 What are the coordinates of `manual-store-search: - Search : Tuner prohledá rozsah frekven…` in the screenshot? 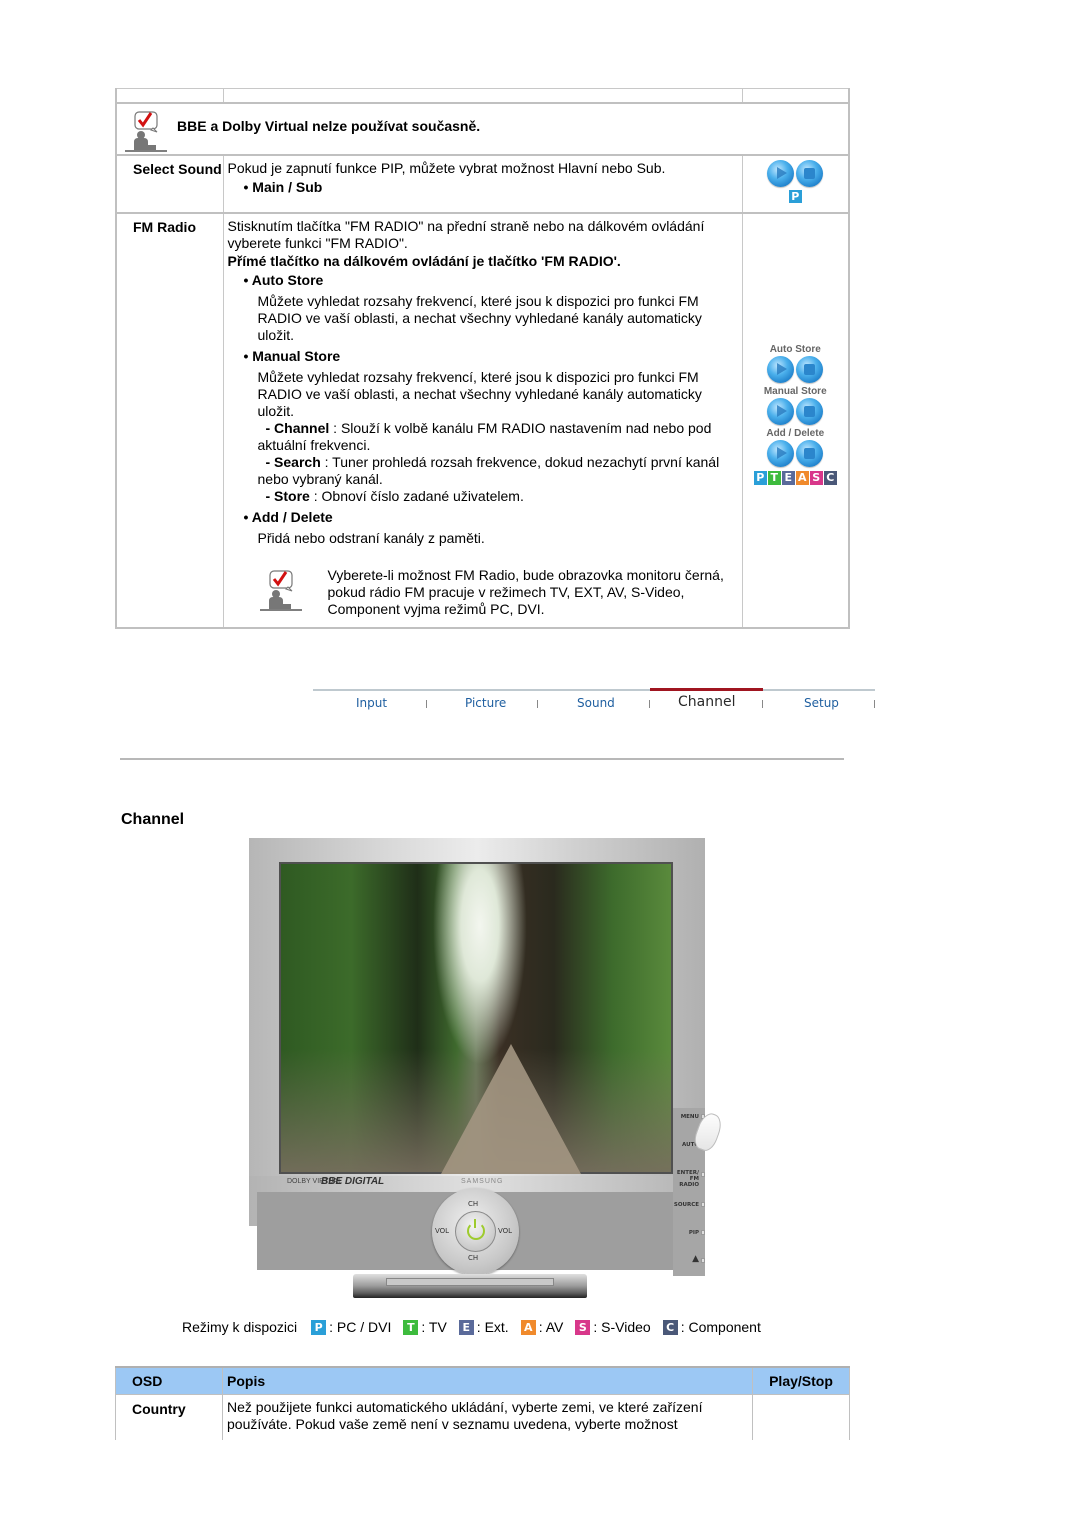 It's located at (498, 471).